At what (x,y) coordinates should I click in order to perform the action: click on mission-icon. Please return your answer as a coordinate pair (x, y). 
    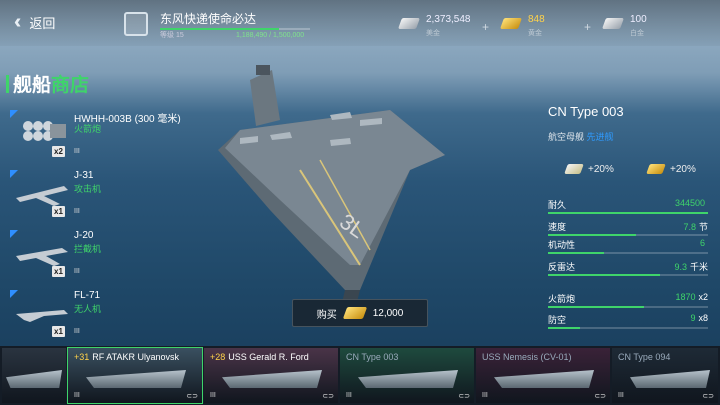
    Looking at the image, I should click on (136, 24).